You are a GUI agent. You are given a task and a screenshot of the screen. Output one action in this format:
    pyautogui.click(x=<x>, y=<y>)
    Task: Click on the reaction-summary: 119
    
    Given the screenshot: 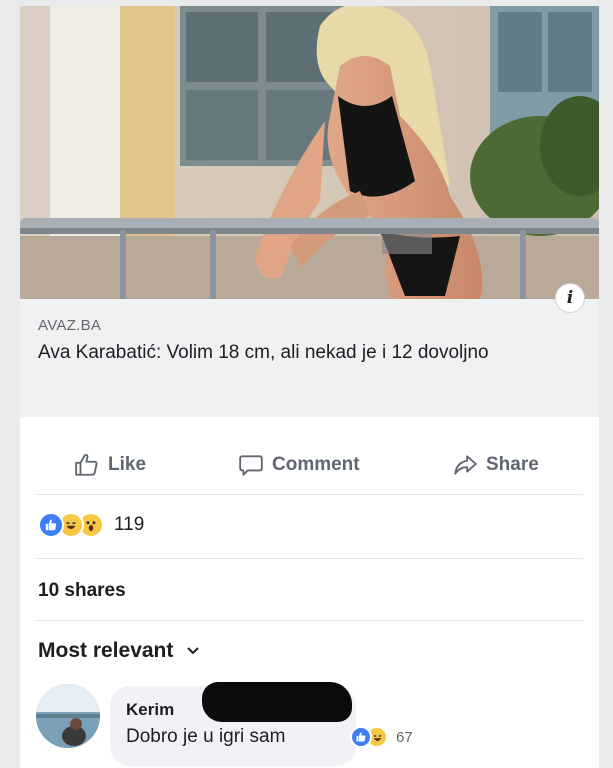 What is the action you would take?
    pyautogui.click(x=91, y=525)
    